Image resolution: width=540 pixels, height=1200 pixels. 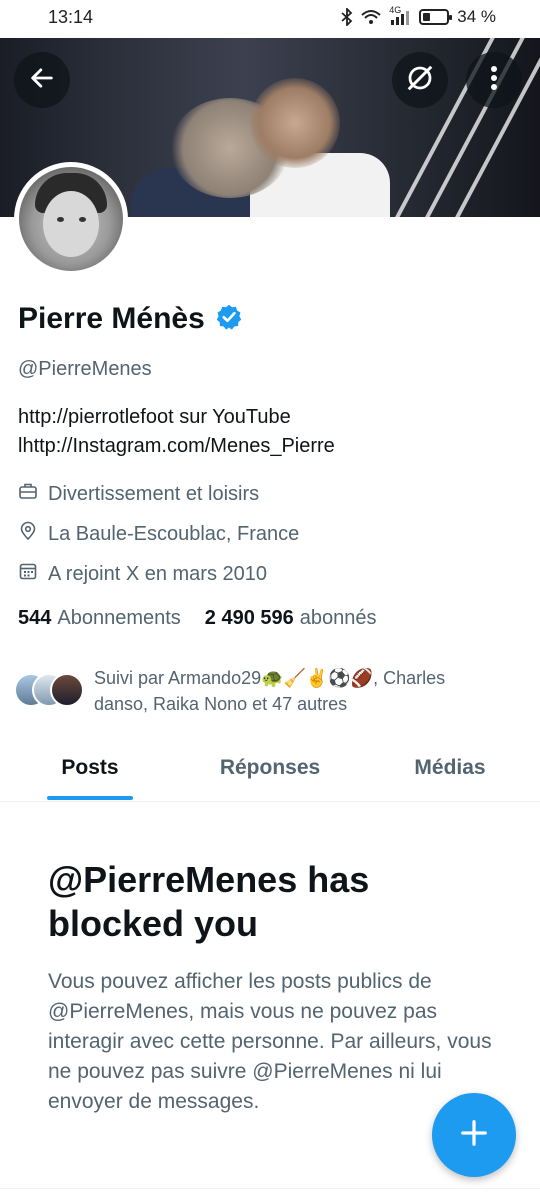 I want to click on following-count: 544, so click(x=35, y=618).